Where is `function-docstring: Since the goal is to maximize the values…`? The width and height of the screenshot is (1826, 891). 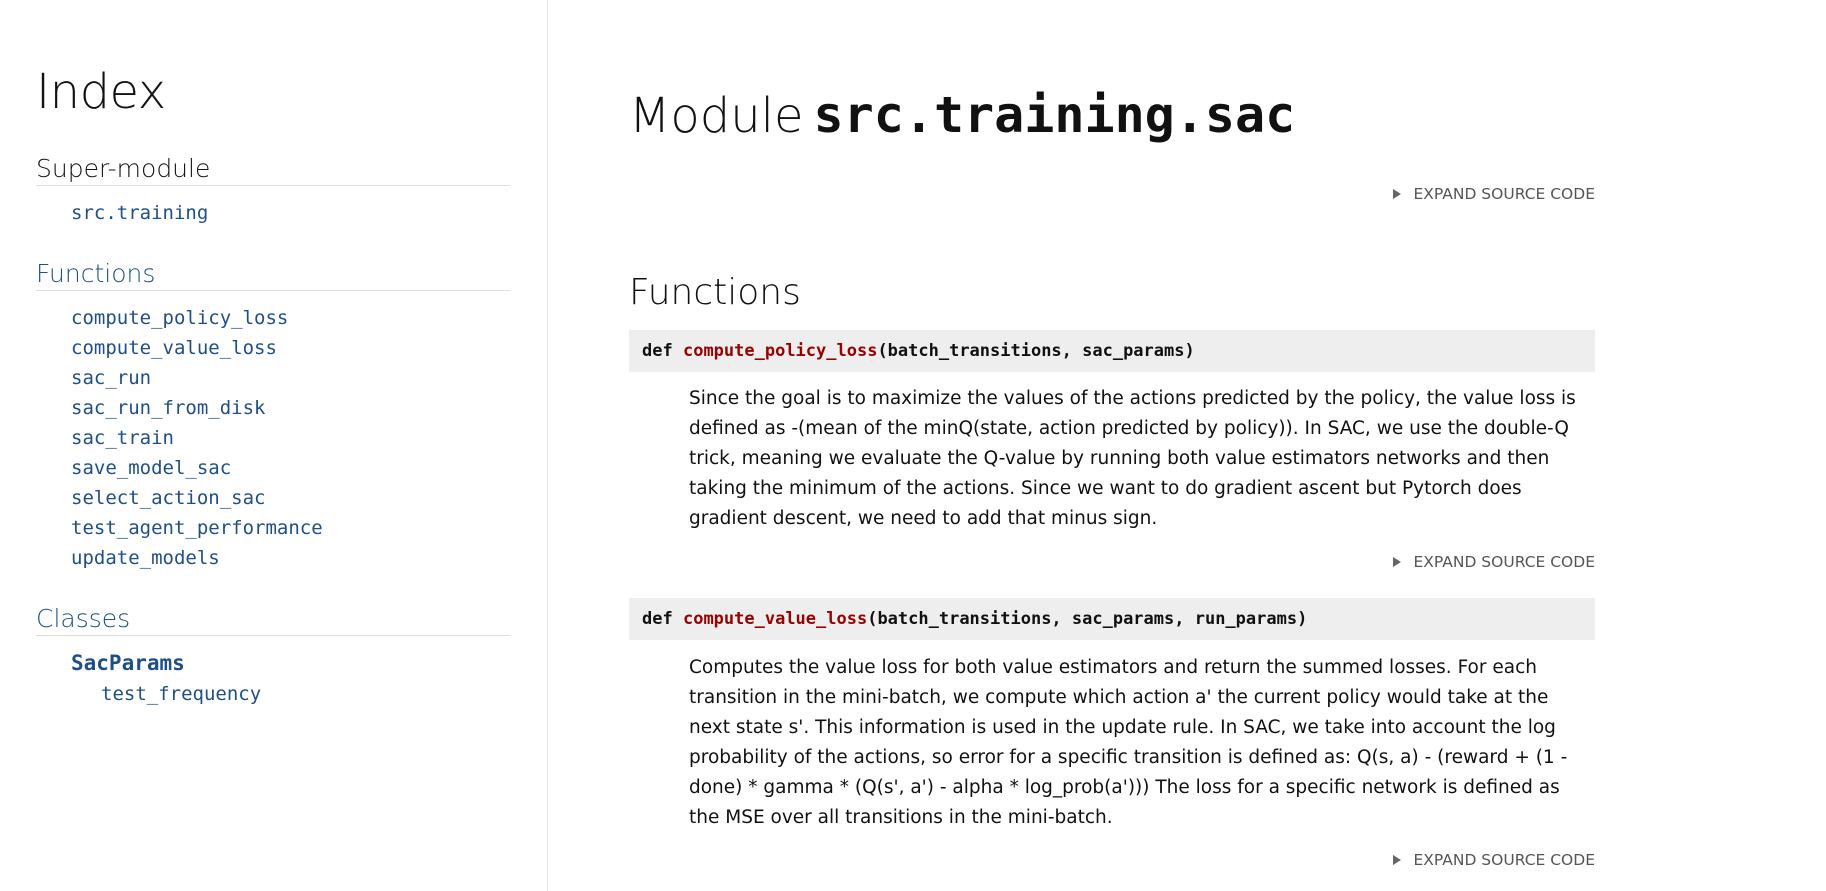 function-docstring: Since the goal is to maximize the values… is located at coordinates (1132, 458).